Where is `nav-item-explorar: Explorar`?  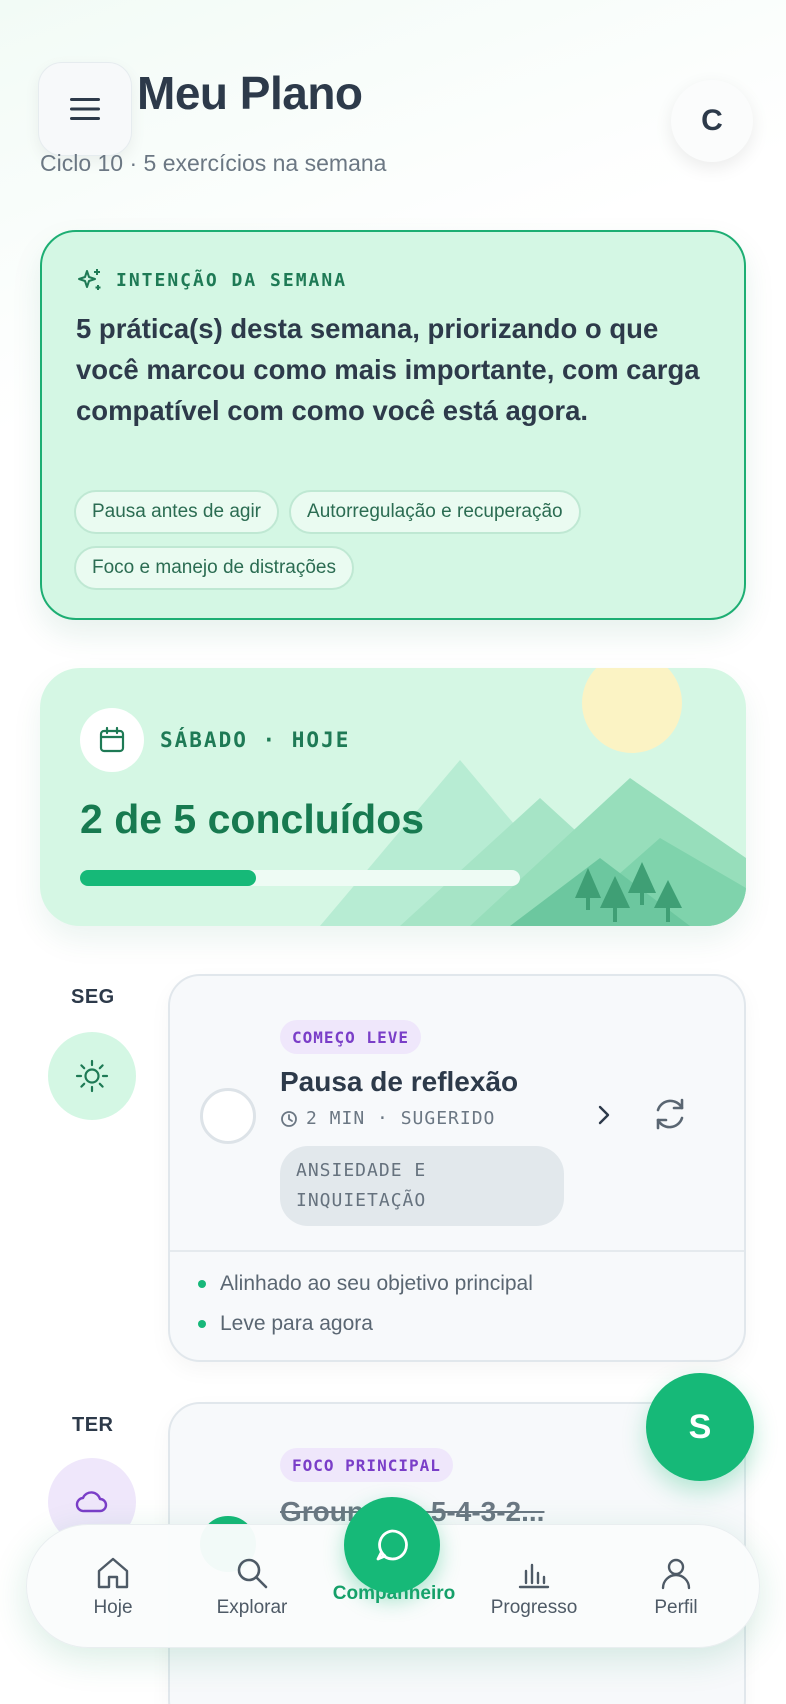 nav-item-explorar: Explorar is located at coordinates (252, 1587).